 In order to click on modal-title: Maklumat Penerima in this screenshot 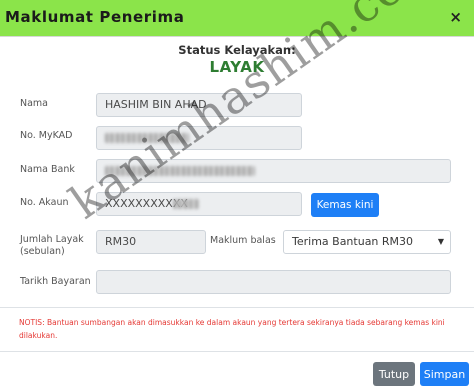, I will do `click(95, 17)`.